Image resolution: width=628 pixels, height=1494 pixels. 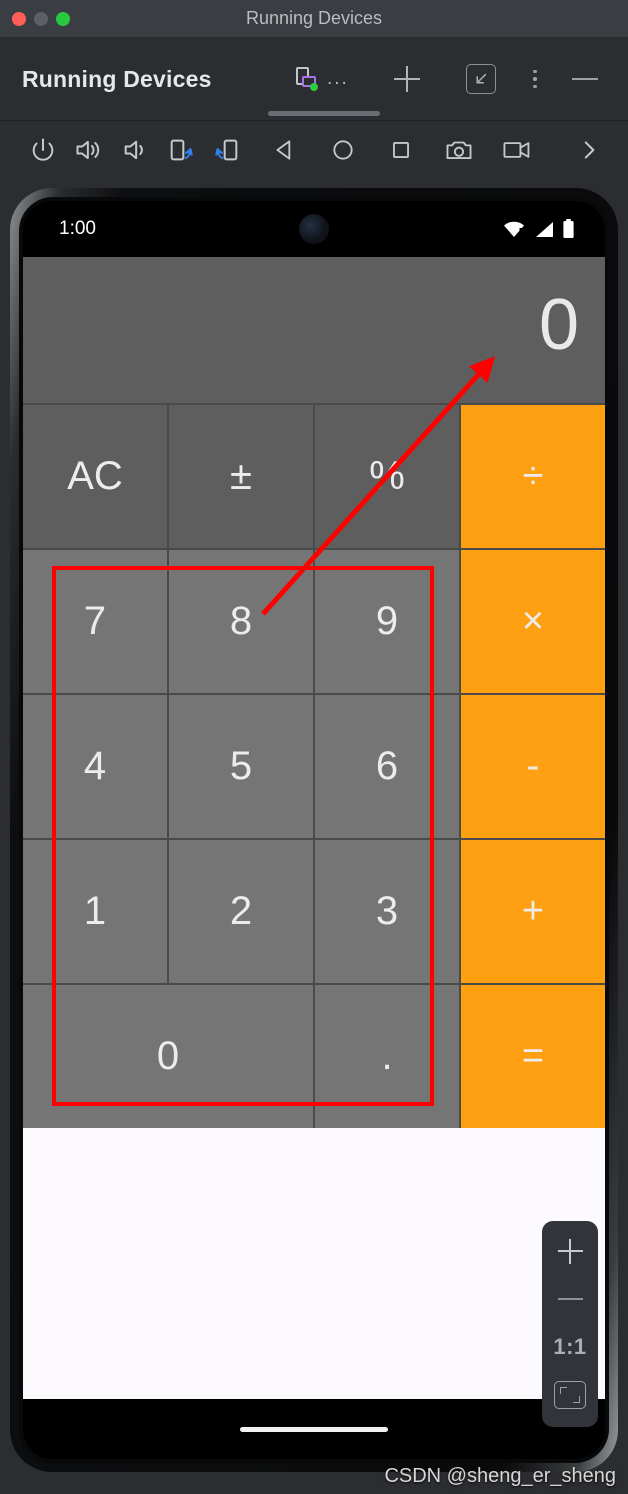 I want to click on key-decimal: ., so click(x=387, y=1056).